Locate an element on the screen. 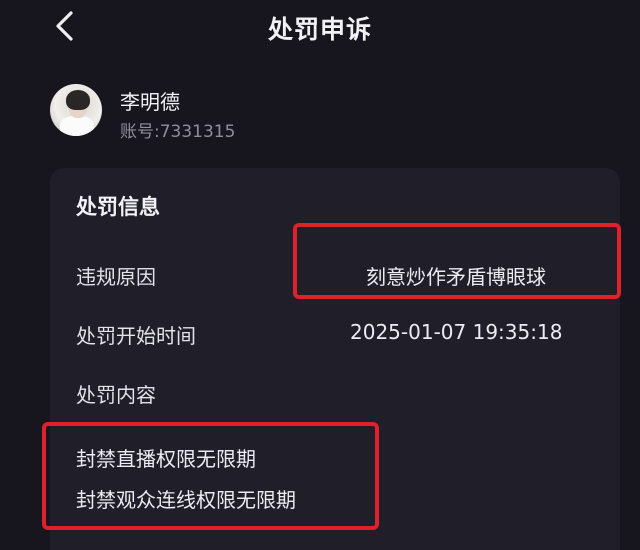 Image resolution: width=640 pixels, height=550 pixels. punishment-content-item: 封禁直播权限无限期 is located at coordinates (166, 459).